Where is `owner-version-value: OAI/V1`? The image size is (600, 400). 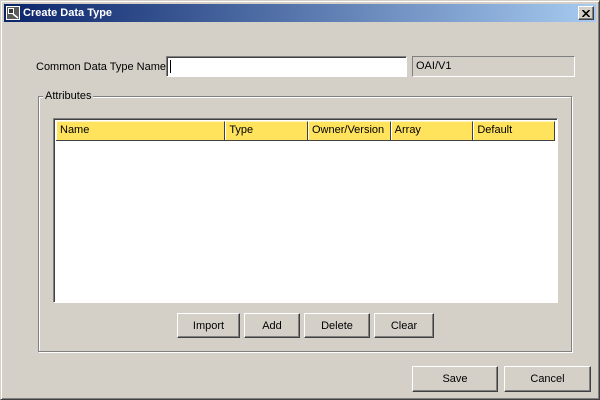 owner-version-value: OAI/V1 is located at coordinates (434, 66).